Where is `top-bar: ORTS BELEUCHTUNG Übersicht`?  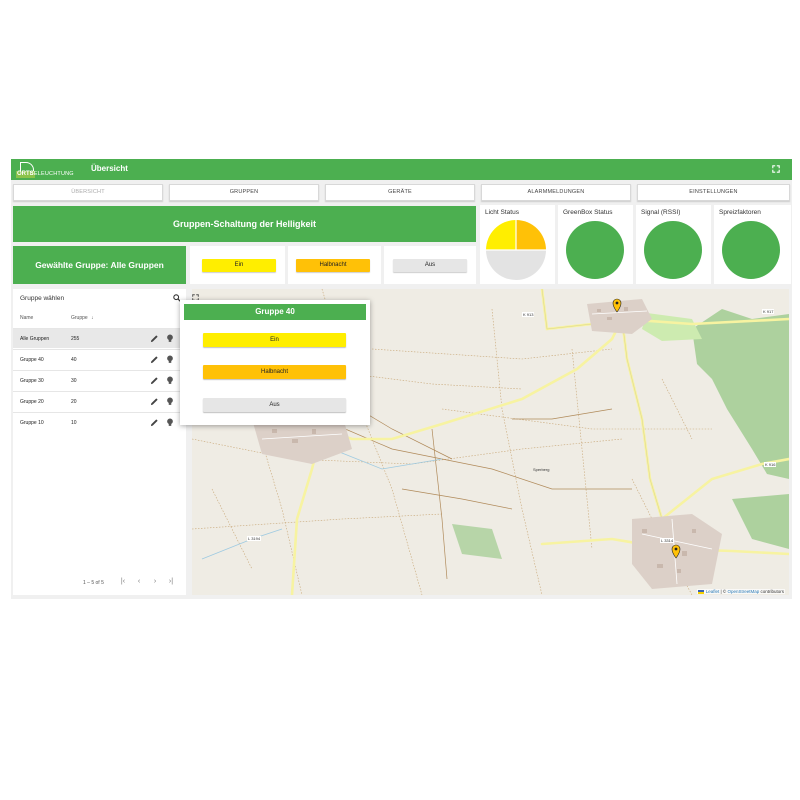 top-bar: ORTS BELEUCHTUNG Übersicht is located at coordinates (401, 169).